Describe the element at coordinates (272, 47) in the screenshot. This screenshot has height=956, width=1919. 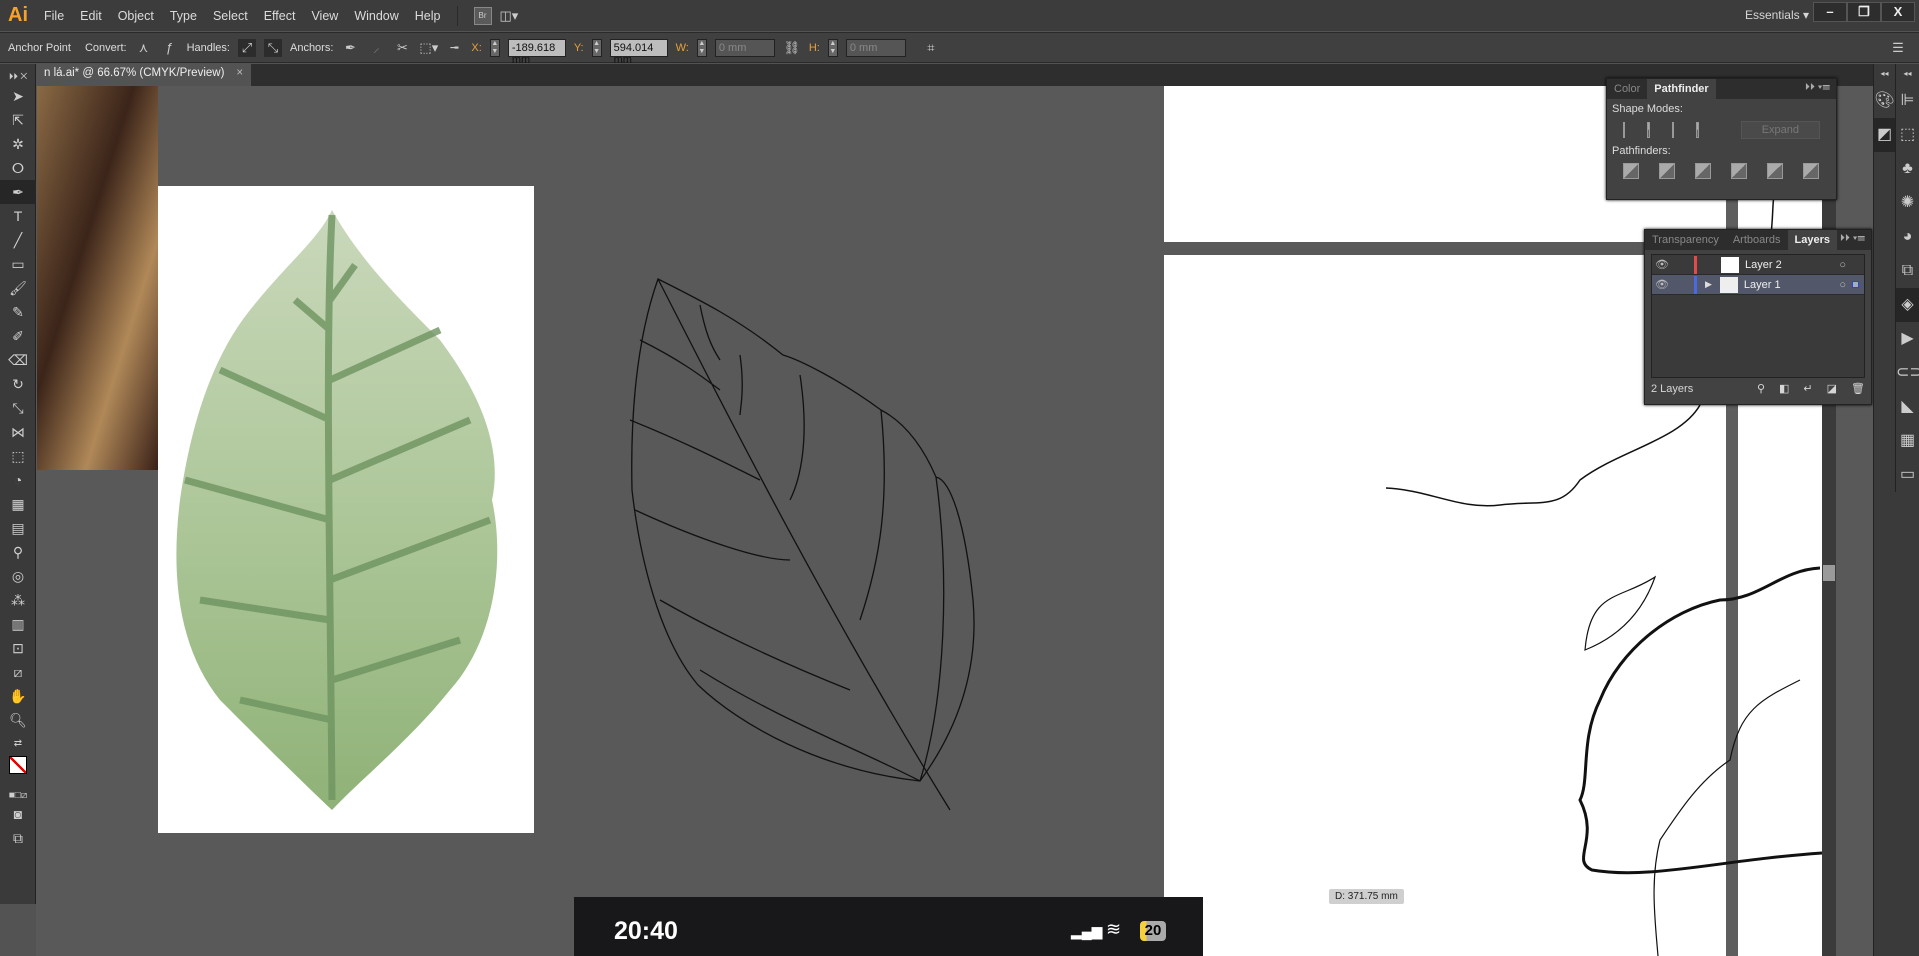
I see `hide-handles-icon: ⤡` at that location.